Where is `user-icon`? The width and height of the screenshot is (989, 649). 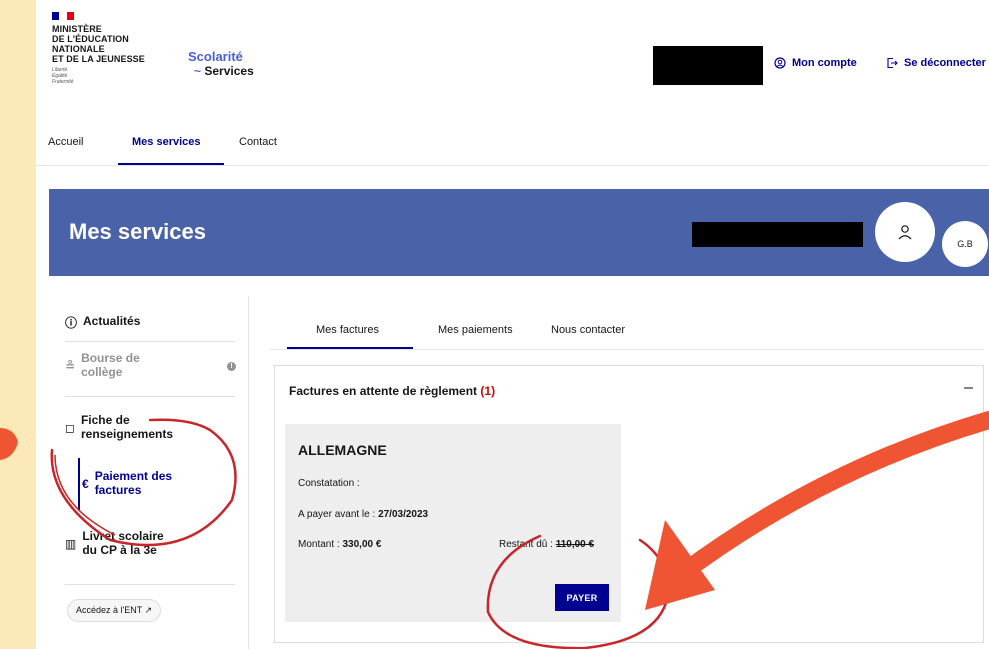 user-icon is located at coordinates (905, 232).